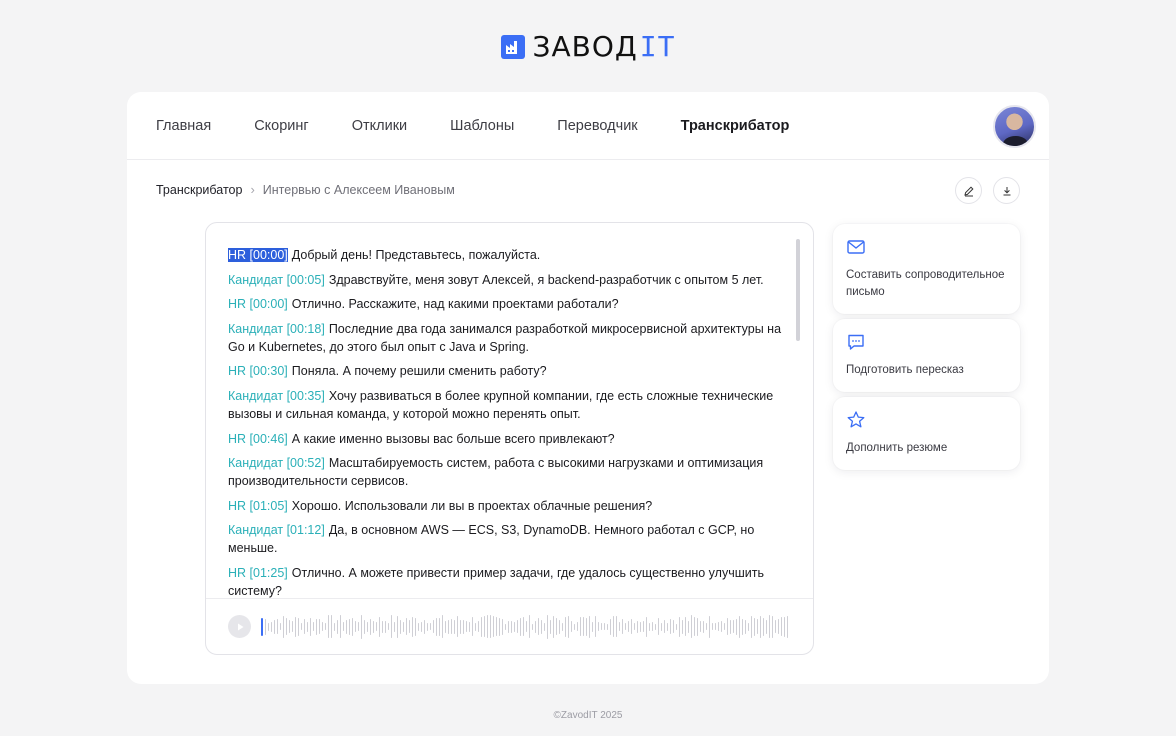 The width and height of the screenshot is (1176, 736). I want to click on play-button, so click(239, 626).